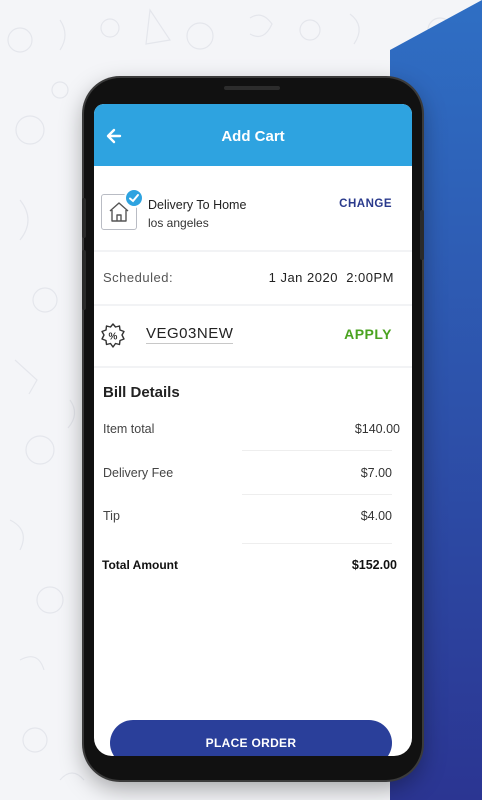 The image size is (482, 800). I want to click on bill-row-label: Tip, so click(111, 516).